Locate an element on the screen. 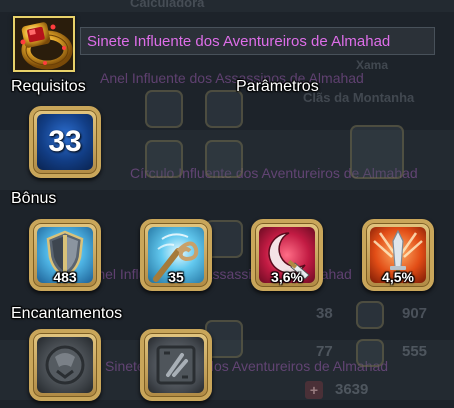  bonus-slot-defense: 483 is located at coordinates (65, 255).